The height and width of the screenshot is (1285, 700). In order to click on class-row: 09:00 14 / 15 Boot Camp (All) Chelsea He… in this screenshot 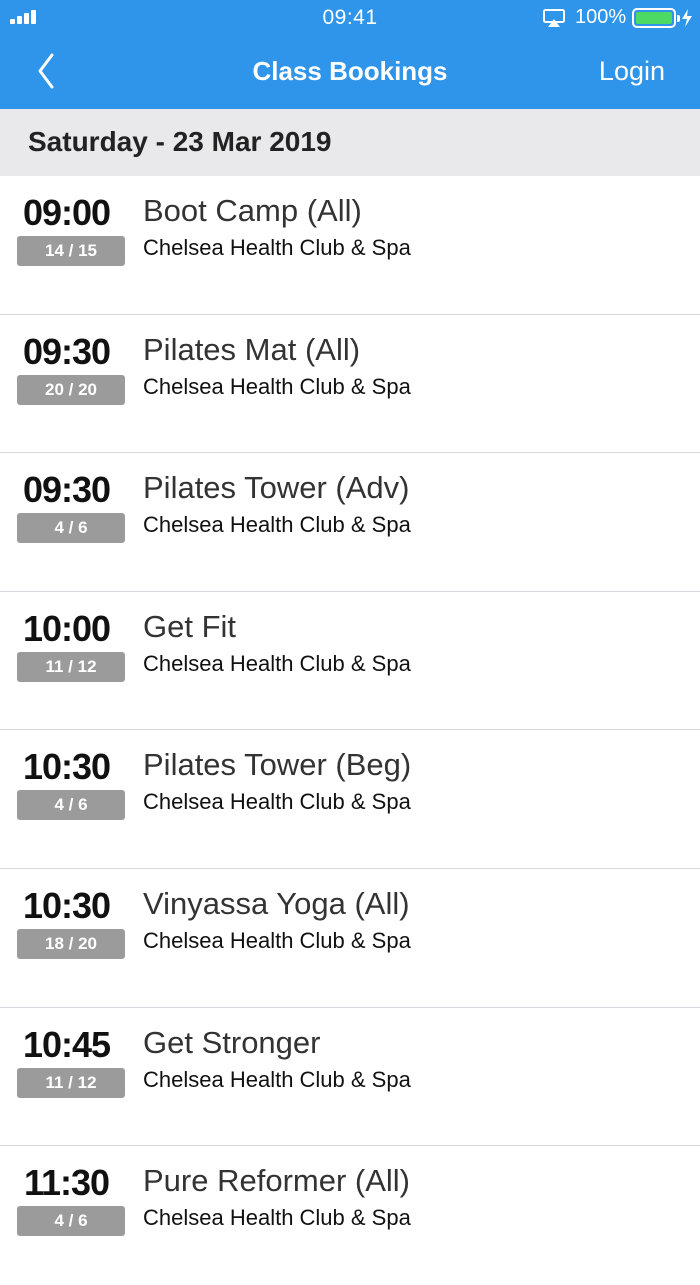, I will do `click(350, 245)`.